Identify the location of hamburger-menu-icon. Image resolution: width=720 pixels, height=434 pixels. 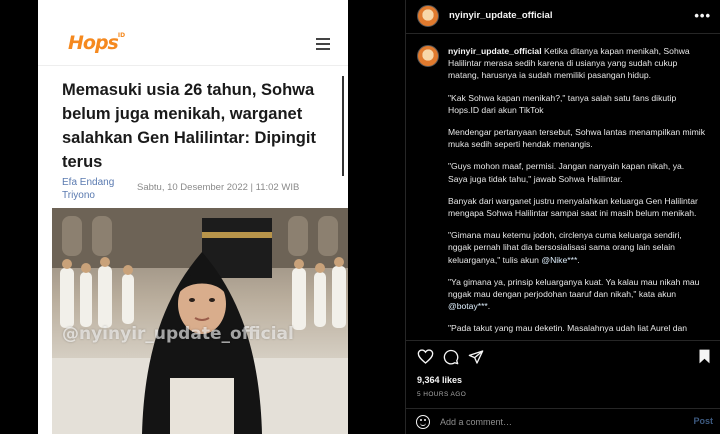
(323, 44).